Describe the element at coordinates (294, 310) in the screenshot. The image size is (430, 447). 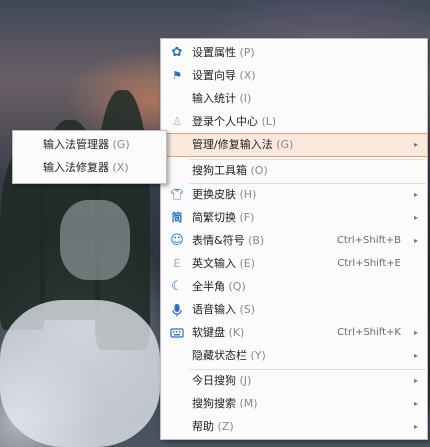
I see `menu-item-voice-input: 语音输入 (S)` at that location.